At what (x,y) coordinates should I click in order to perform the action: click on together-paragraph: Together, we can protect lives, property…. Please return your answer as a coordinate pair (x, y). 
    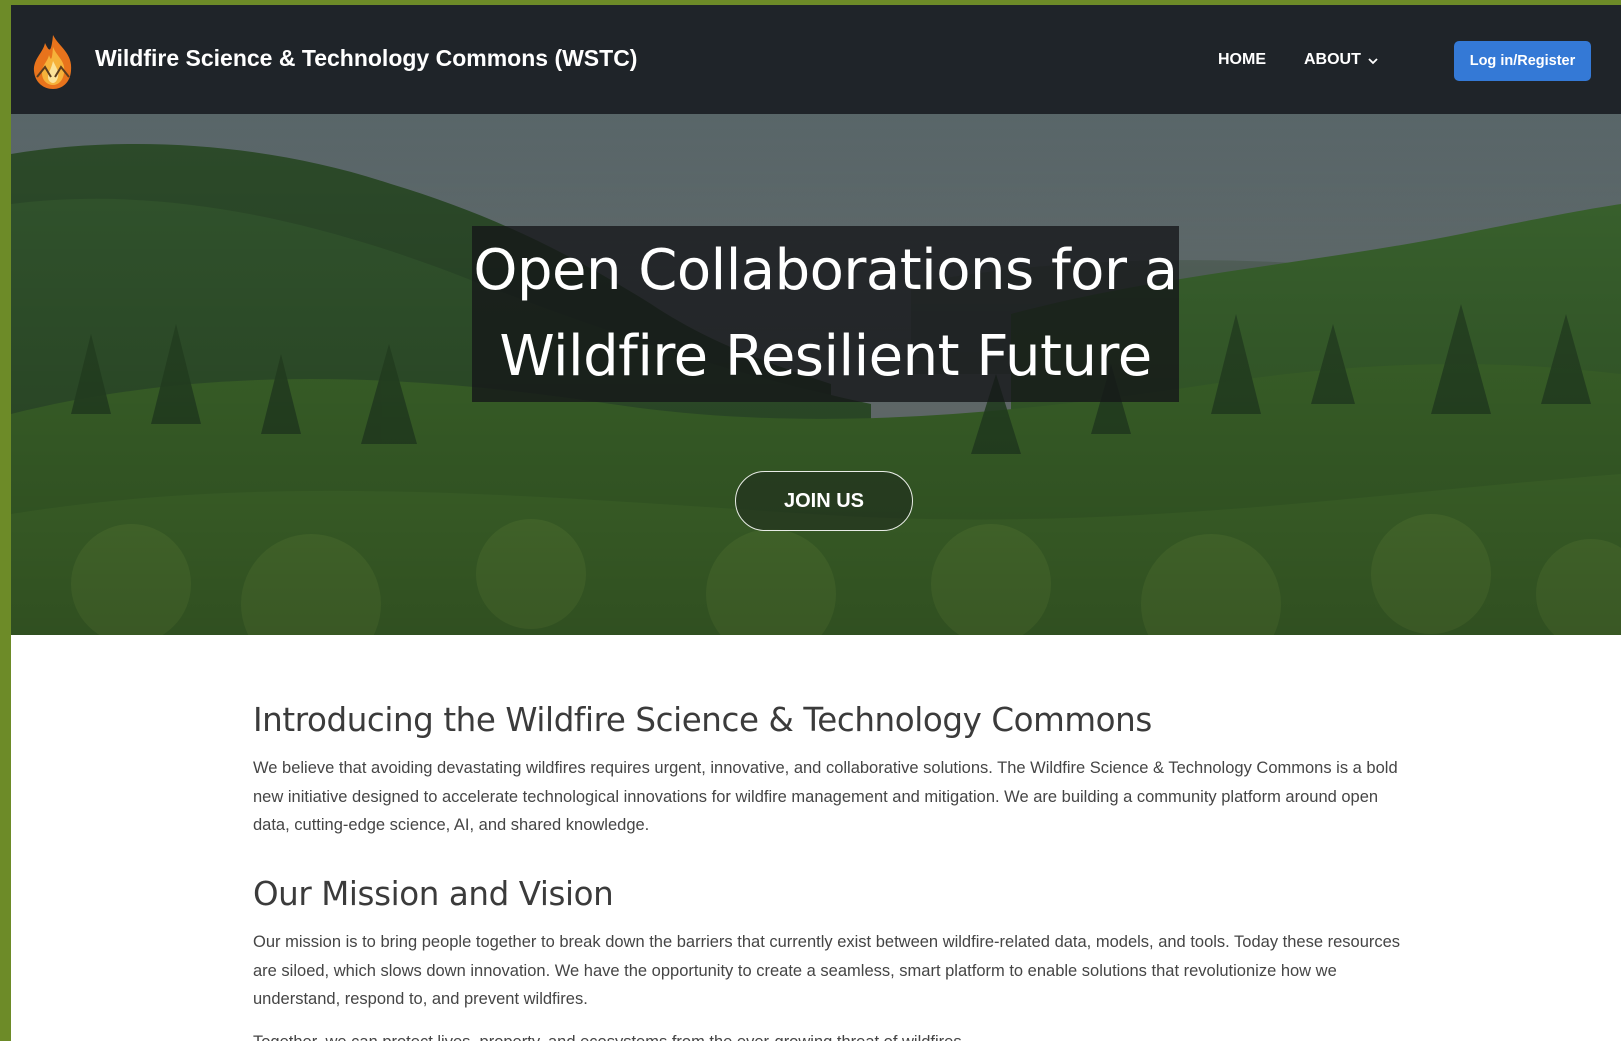
    Looking at the image, I should click on (828, 1034).